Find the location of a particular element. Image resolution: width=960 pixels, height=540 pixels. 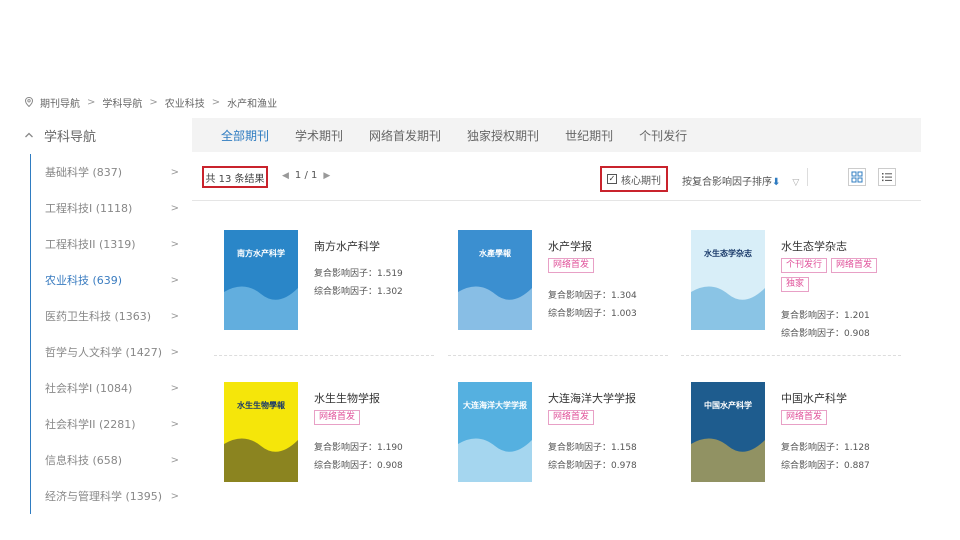

sidebar-item: 社会科学I (1084) > is located at coordinates (112, 388).